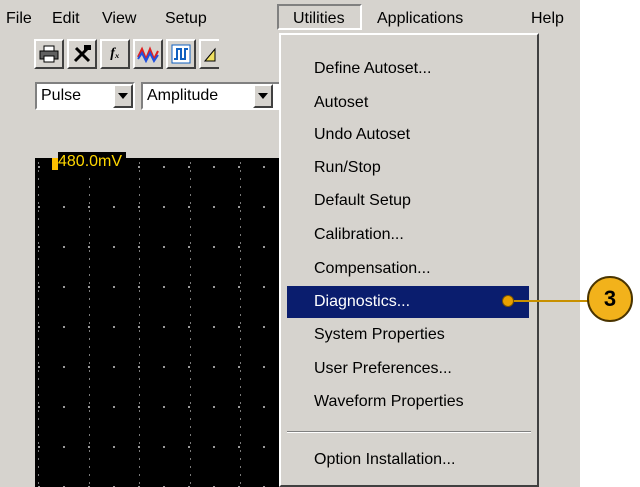 The width and height of the screenshot is (640, 487). What do you see at coordinates (123, 96) in the screenshot?
I see `pulse-select-arrow` at bounding box center [123, 96].